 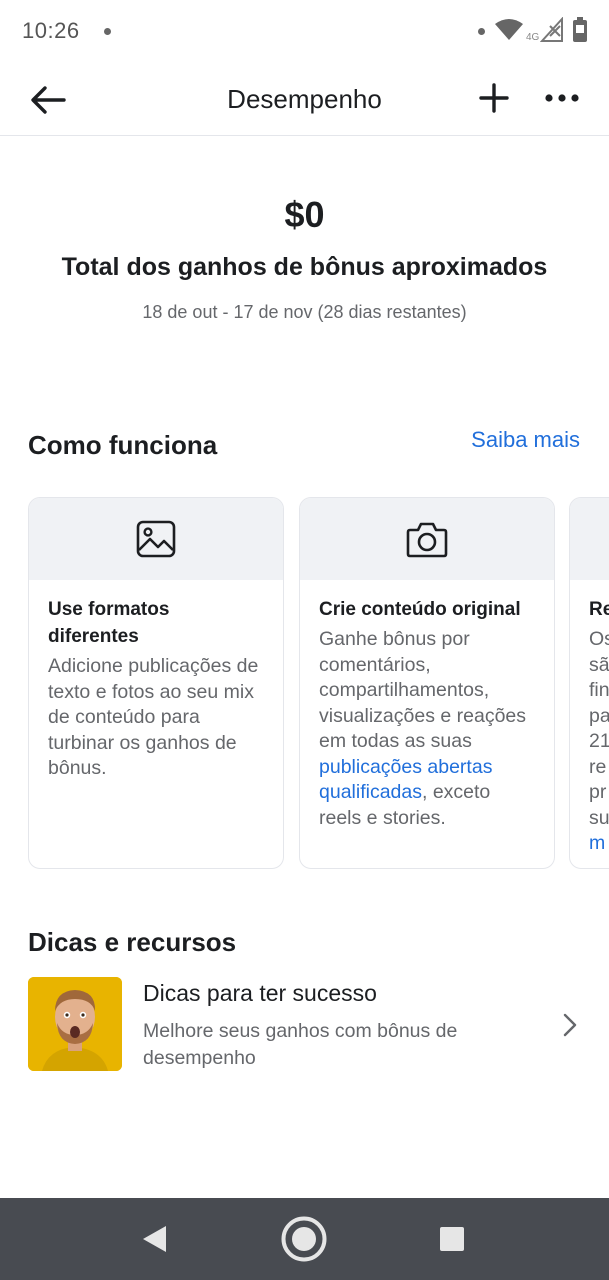 What do you see at coordinates (304, 32) in the screenshot?
I see `status-bar: 10:26 4G` at bounding box center [304, 32].